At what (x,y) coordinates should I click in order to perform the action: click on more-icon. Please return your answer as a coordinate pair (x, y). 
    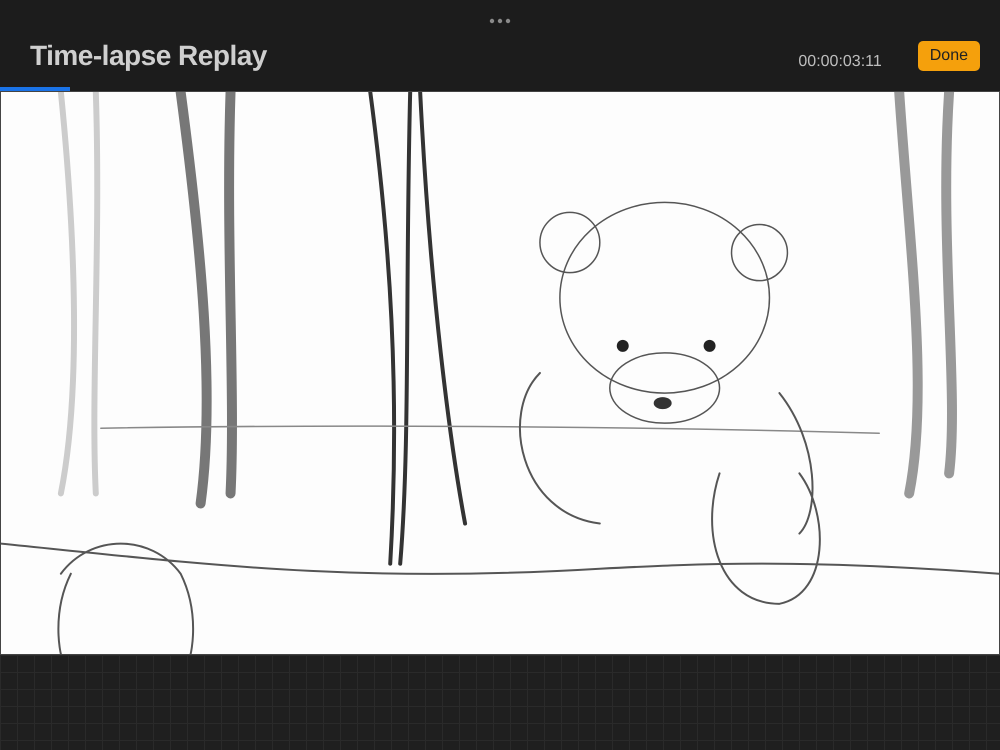
    Looking at the image, I should click on (500, 21).